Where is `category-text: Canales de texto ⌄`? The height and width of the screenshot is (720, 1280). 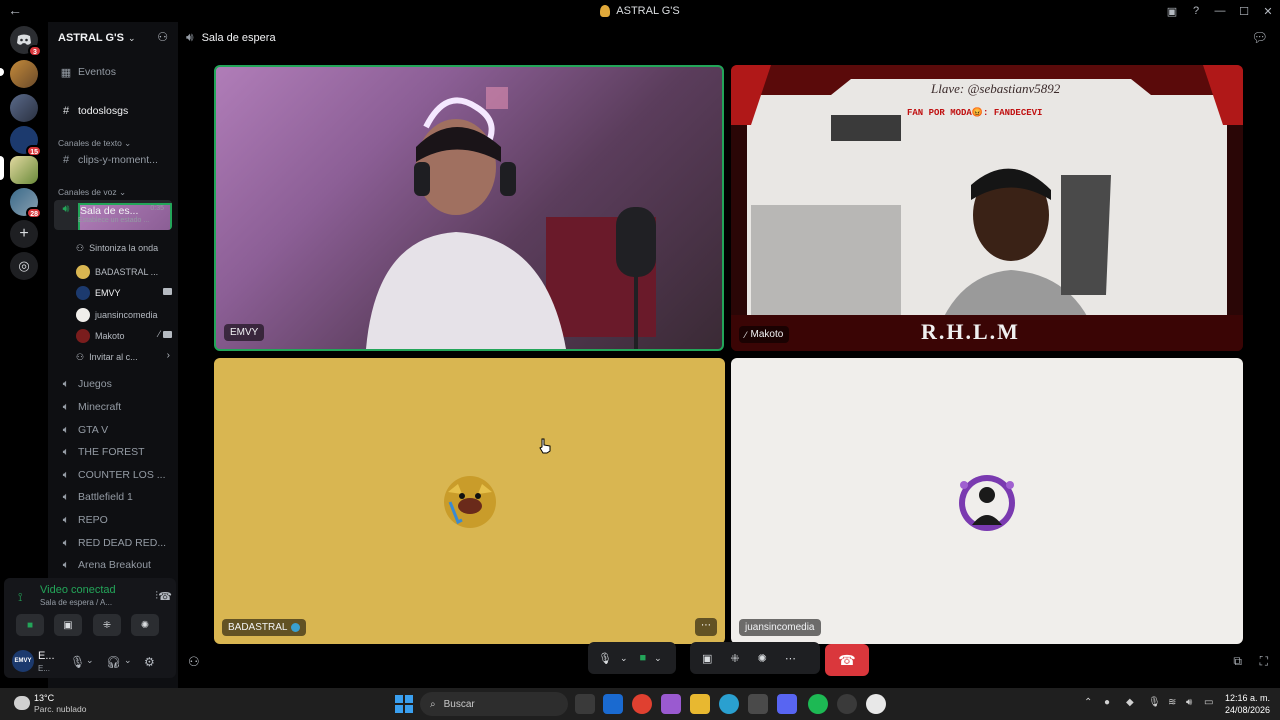
category-text: Canales de texto ⌄ is located at coordinates (94, 143).